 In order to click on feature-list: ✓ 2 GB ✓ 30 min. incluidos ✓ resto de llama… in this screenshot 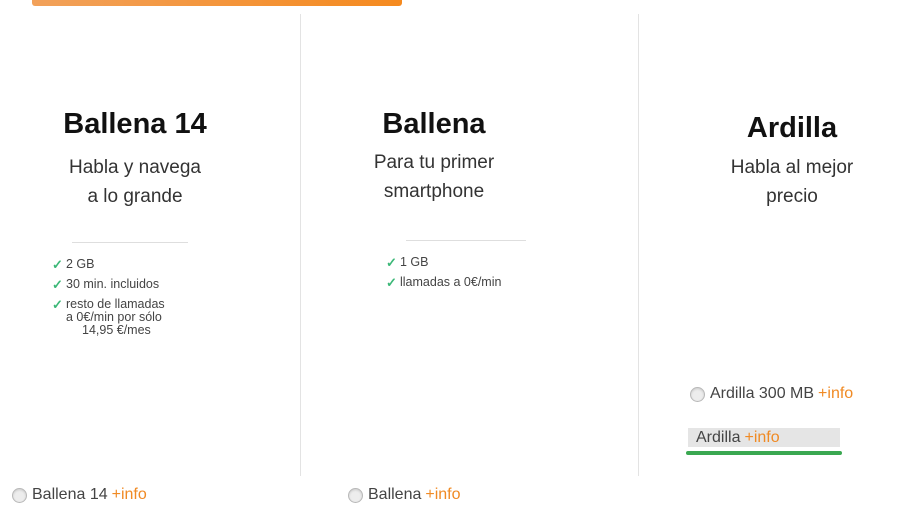, I will do `click(137, 301)`.